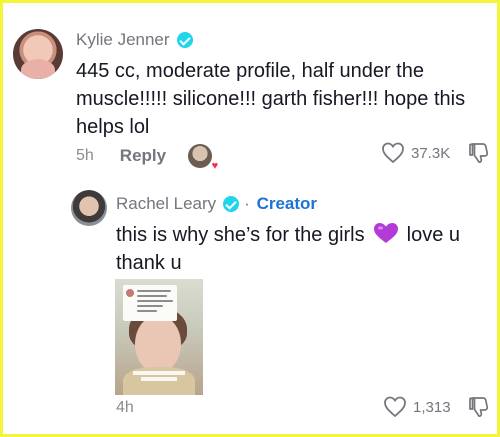  I want to click on thumbnail-face, so click(158, 344).